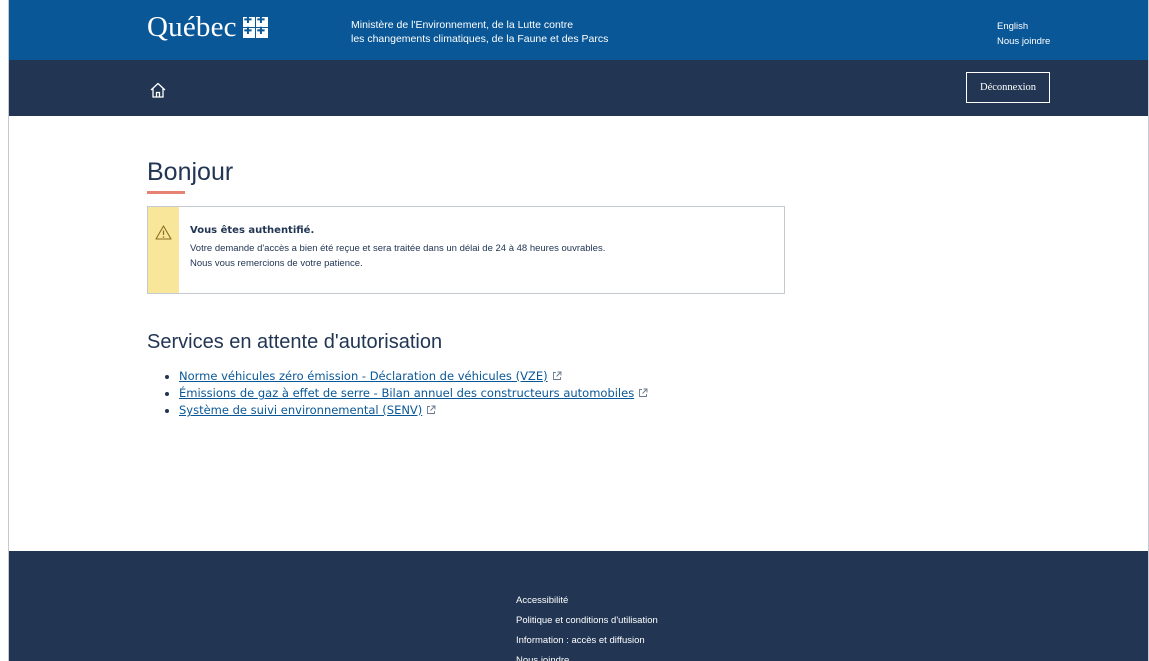 This screenshot has width=1149, height=661. I want to click on logo-wordmark: Québec, so click(192, 27).